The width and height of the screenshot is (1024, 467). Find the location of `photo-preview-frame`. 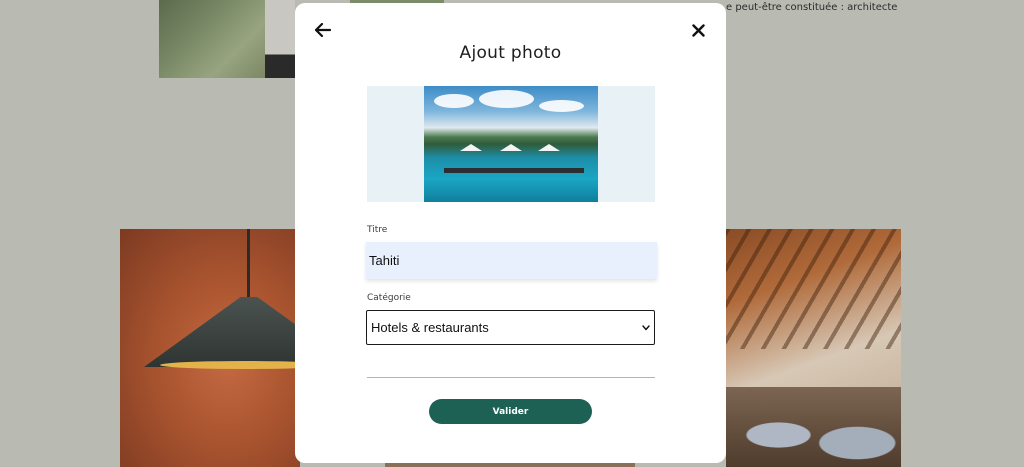

photo-preview-frame is located at coordinates (511, 144).